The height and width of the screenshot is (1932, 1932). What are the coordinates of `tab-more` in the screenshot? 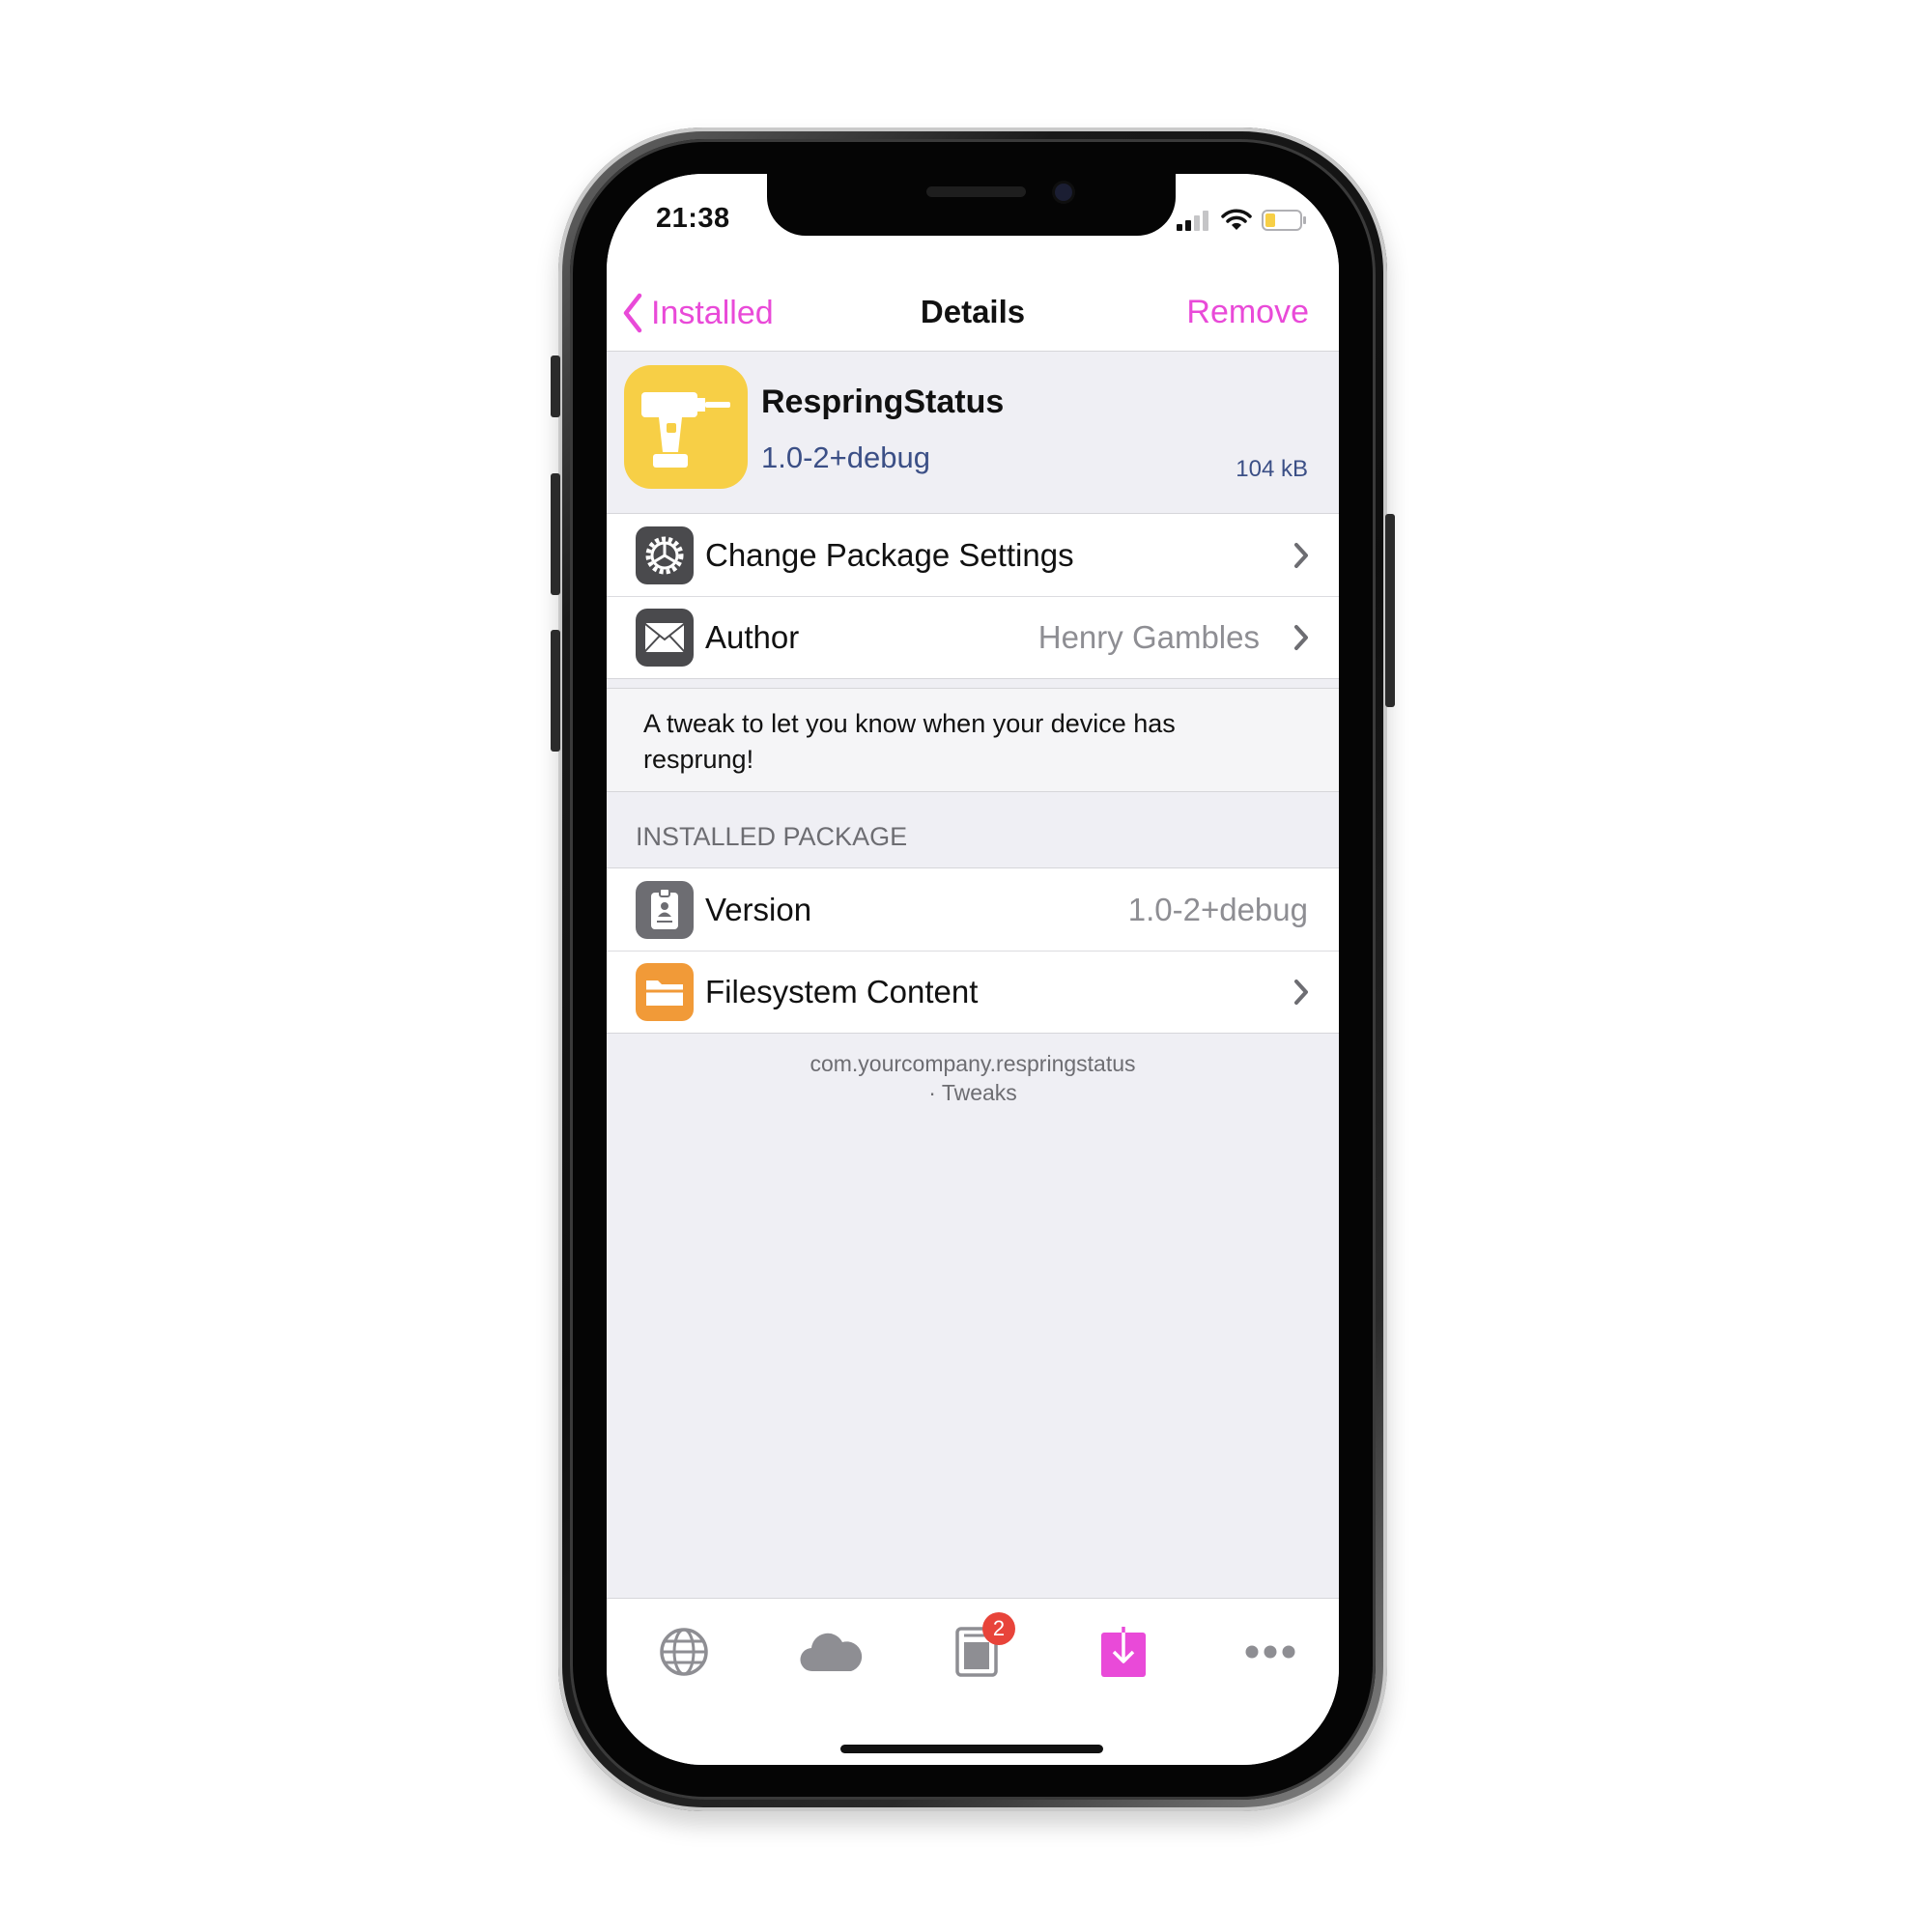 It's located at (1270, 1652).